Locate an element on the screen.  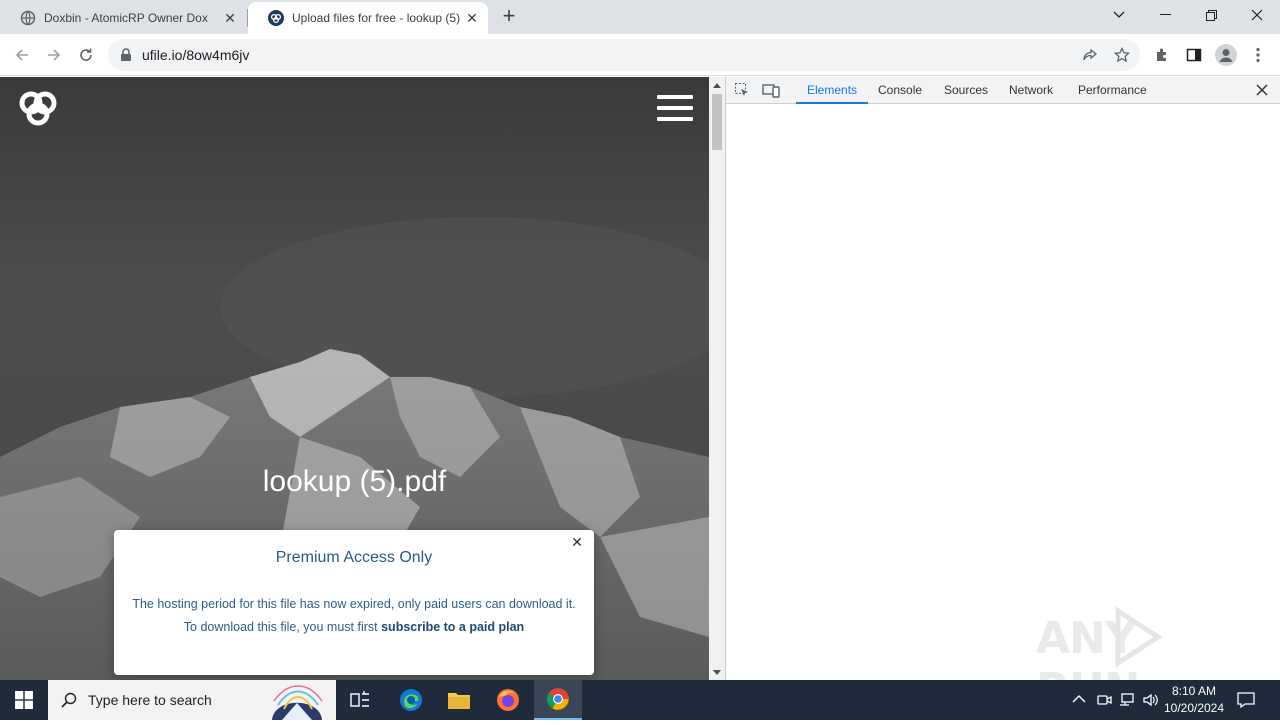
close-window-button is located at coordinates (1257, 15).